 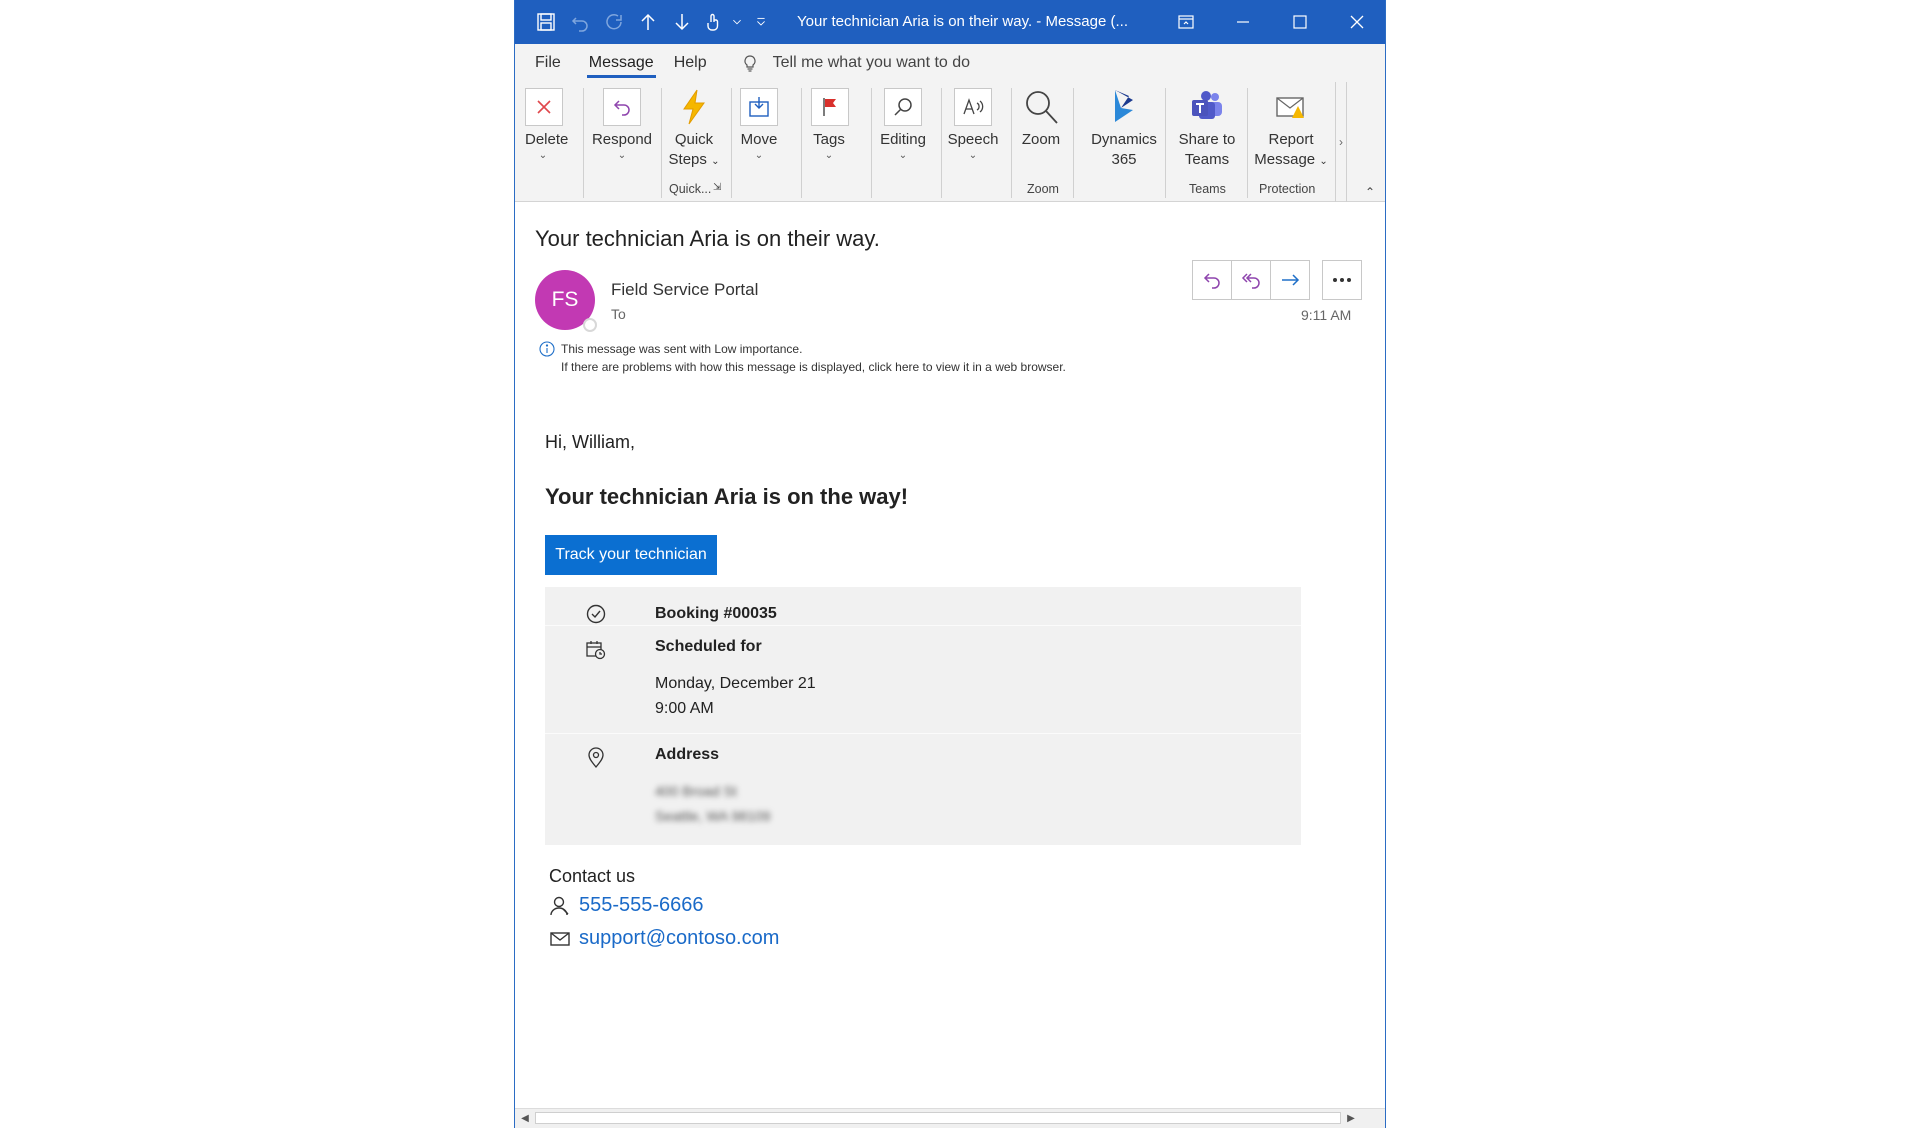 What do you see at coordinates (871, 62) in the screenshot?
I see `tell-me-text: Tell me what you want to do` at bounding box center [871, 62].